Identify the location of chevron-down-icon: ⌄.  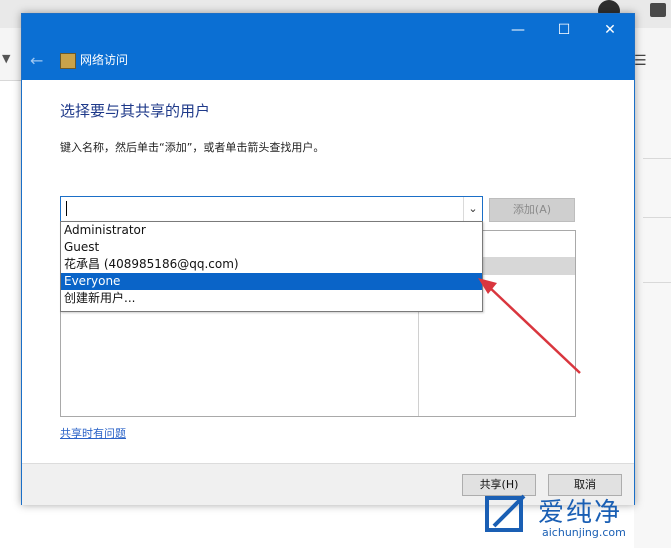
(472, 209).